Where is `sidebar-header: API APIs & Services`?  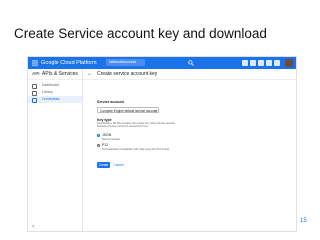
sidebar-header: API APIs & Services is located at coordinates (55, 74).